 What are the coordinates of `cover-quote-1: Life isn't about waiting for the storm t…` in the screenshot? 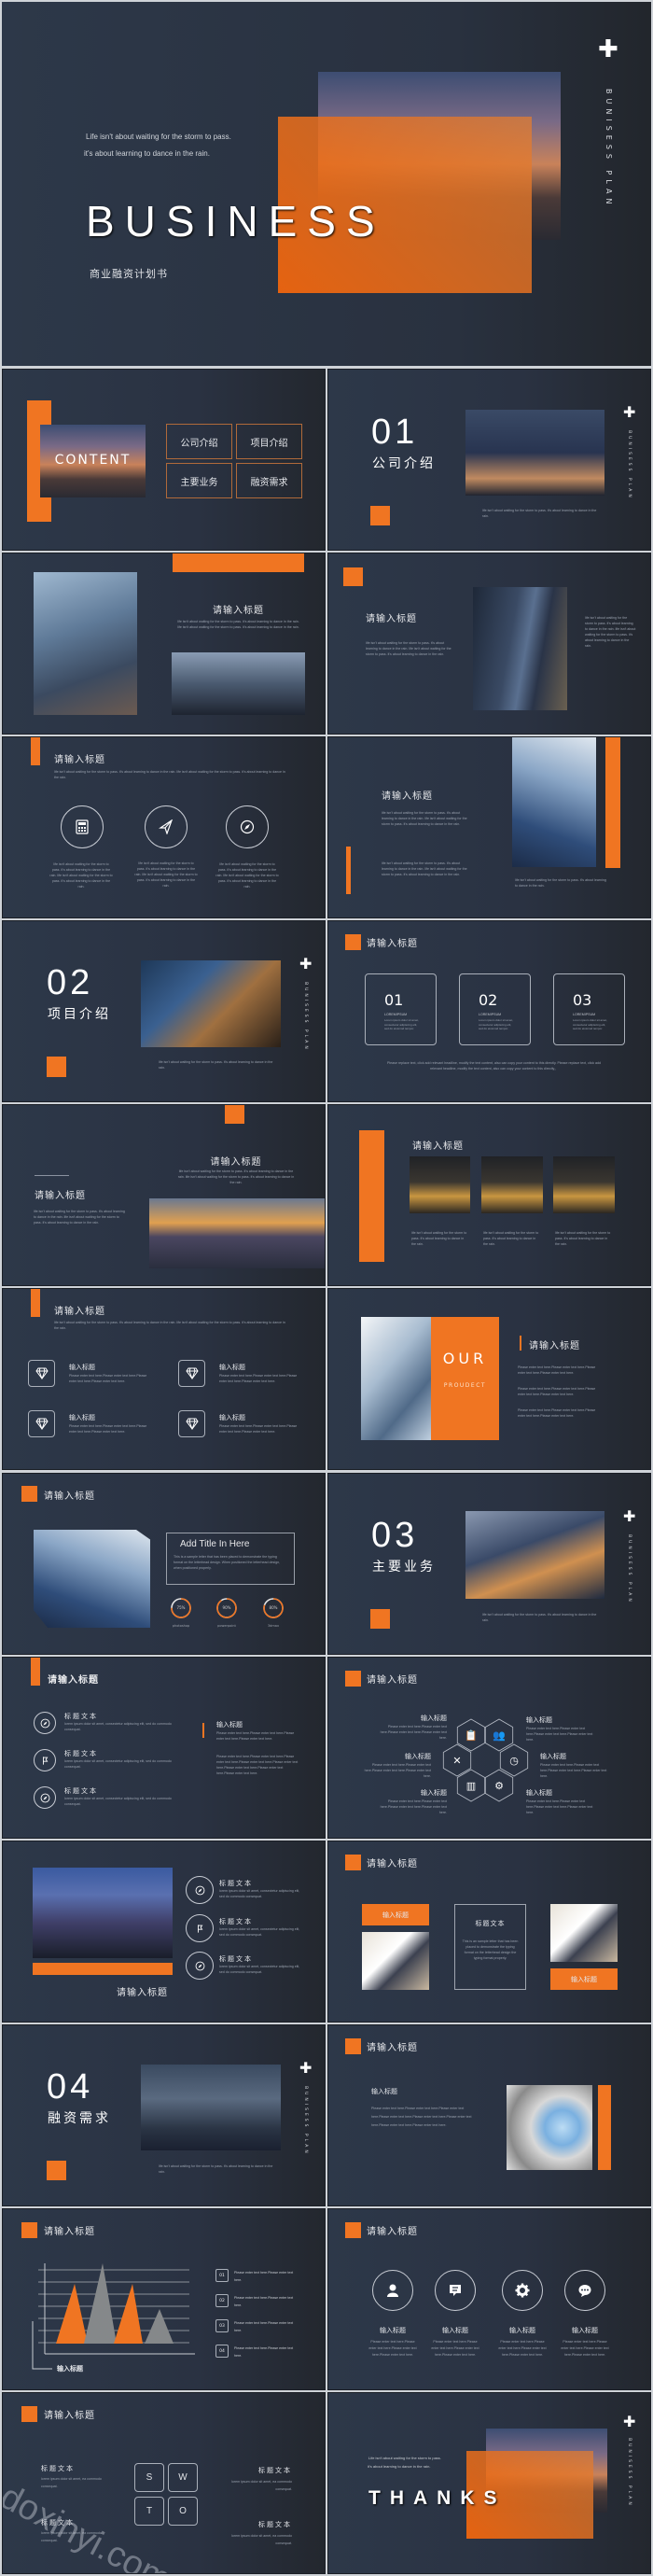 It's located at (158, 137).